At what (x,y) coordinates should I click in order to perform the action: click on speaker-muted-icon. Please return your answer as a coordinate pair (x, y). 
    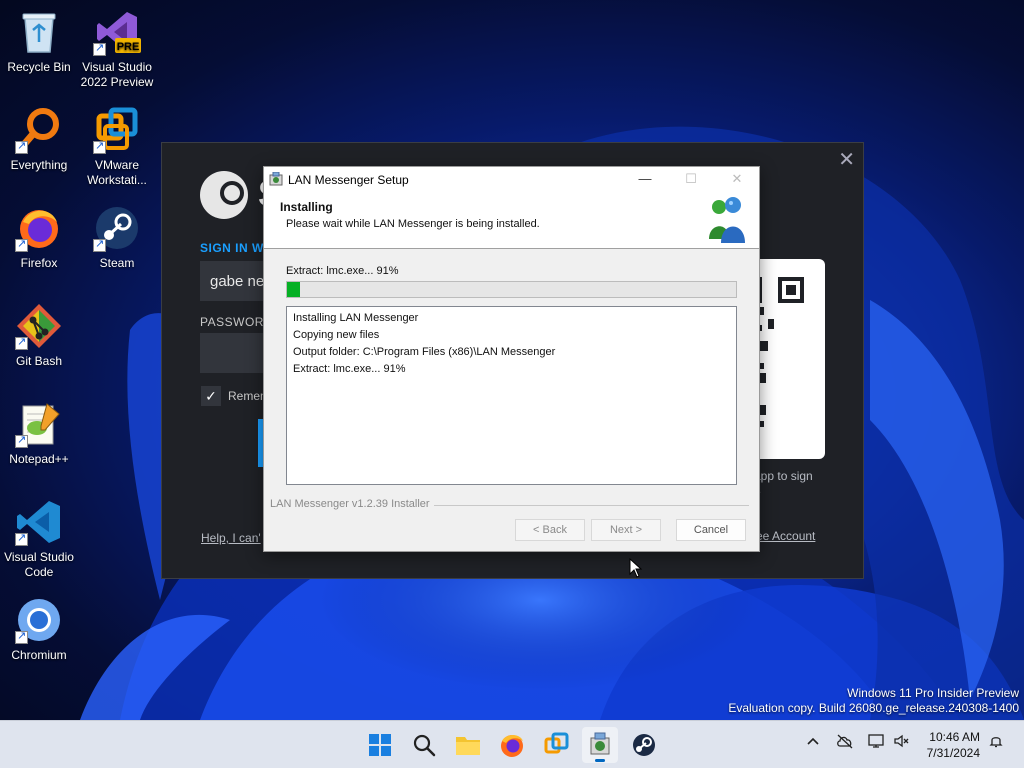
    Looking at the image, I should click on (901, 741).